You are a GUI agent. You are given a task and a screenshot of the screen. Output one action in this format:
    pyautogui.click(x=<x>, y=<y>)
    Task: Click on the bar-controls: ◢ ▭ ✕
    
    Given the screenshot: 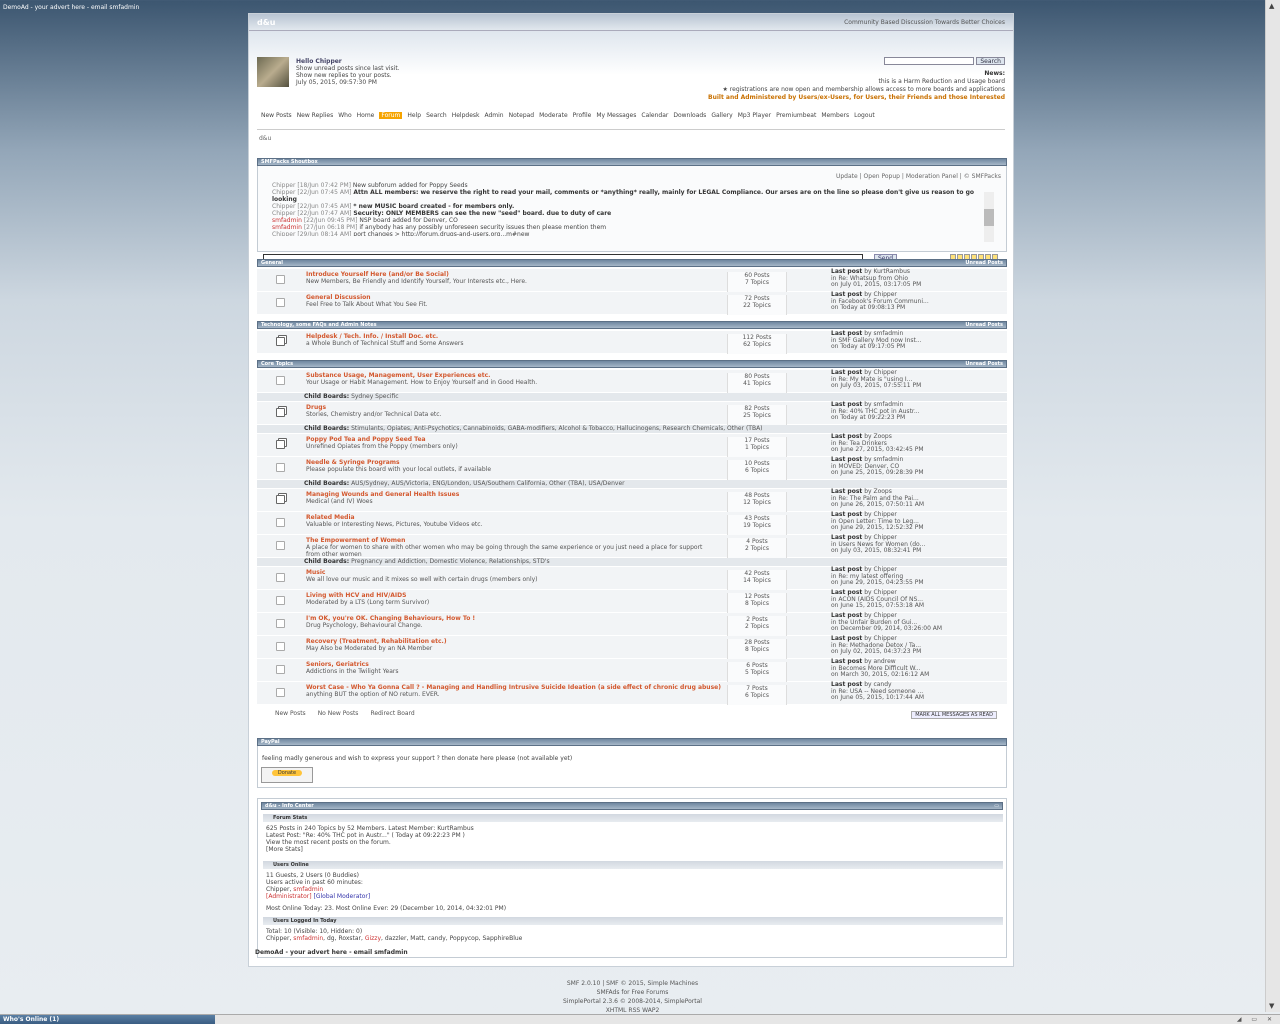 What is the action you would take?
    pyautogui.click(x=1256, y=1019)
    